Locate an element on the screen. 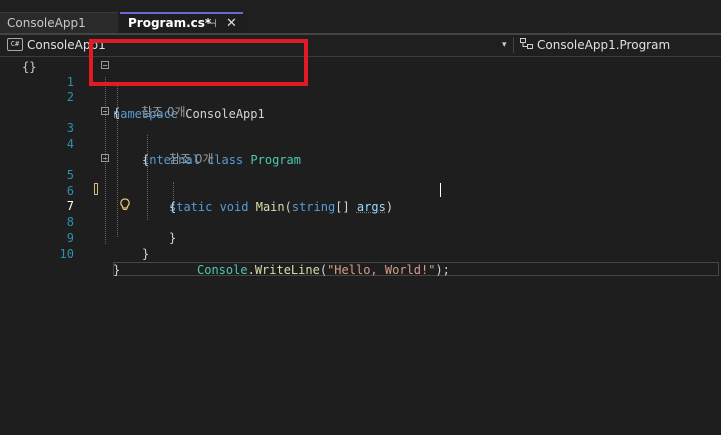 The image size is (721, 435). code-line: 2 { is located at coordinates (360, 96).